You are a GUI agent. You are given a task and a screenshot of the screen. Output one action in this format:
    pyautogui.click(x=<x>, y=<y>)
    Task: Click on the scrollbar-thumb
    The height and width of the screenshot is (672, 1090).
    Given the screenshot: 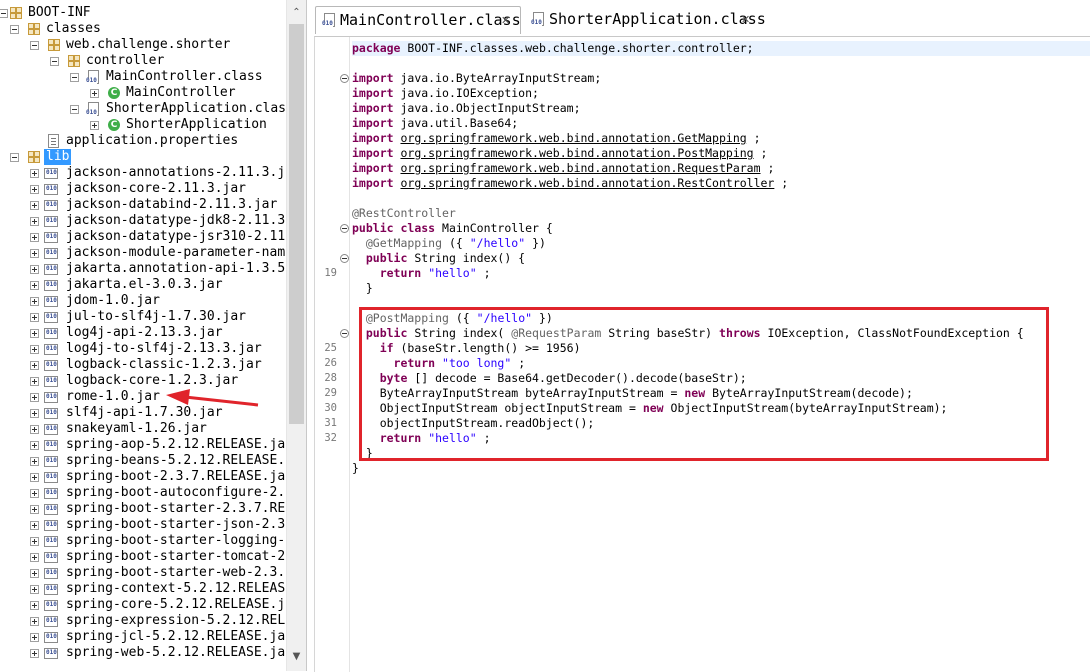 What is the action you would take?
    pyautogui.click(x=296, y=224)
    